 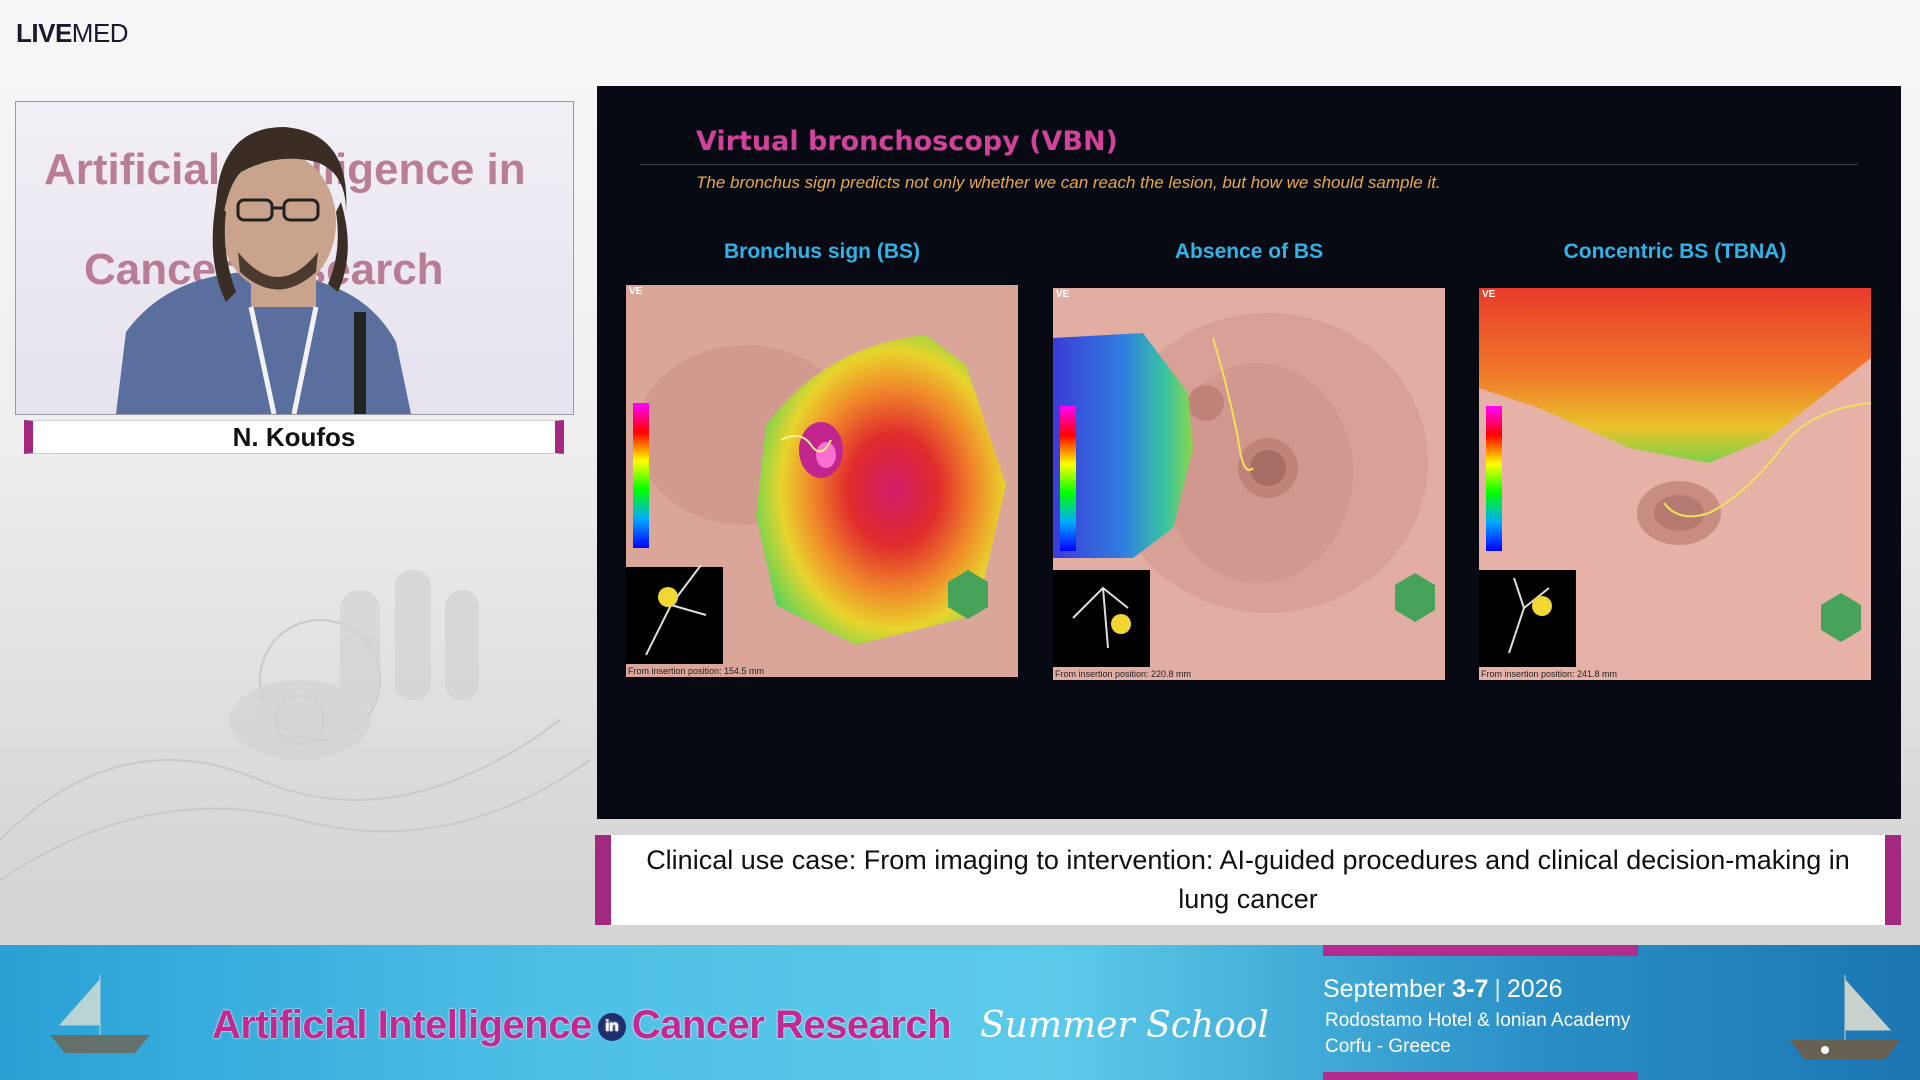 I want to click on summer-school-label: Summer School, so click(x=1124, y=1025).